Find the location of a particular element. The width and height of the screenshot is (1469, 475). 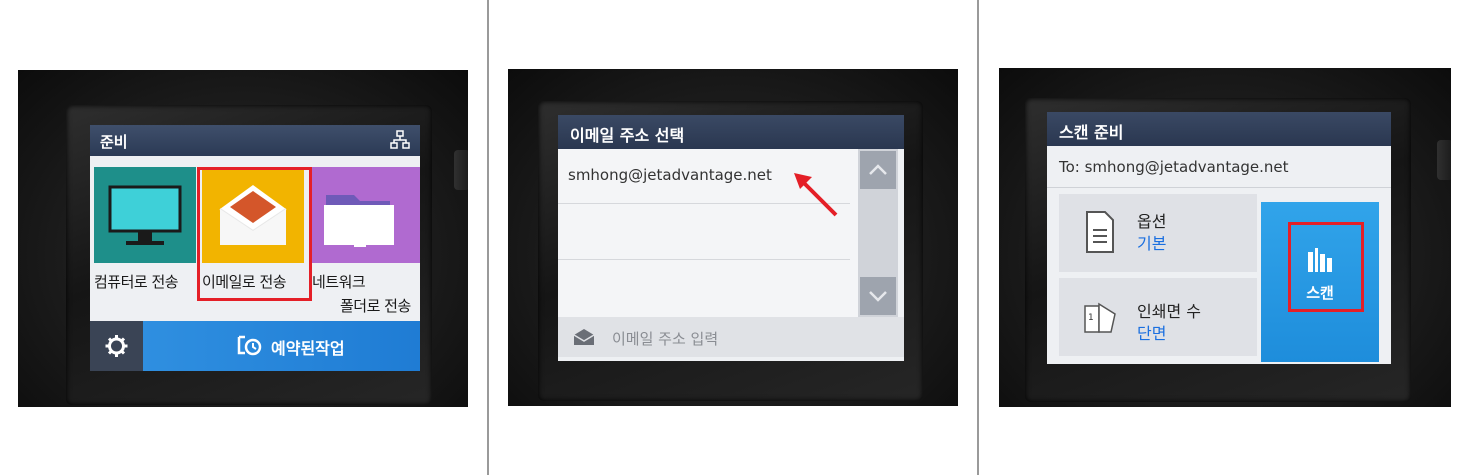

print-sides-label: 인쇄면 수 is located at coordinates (1169, 311).